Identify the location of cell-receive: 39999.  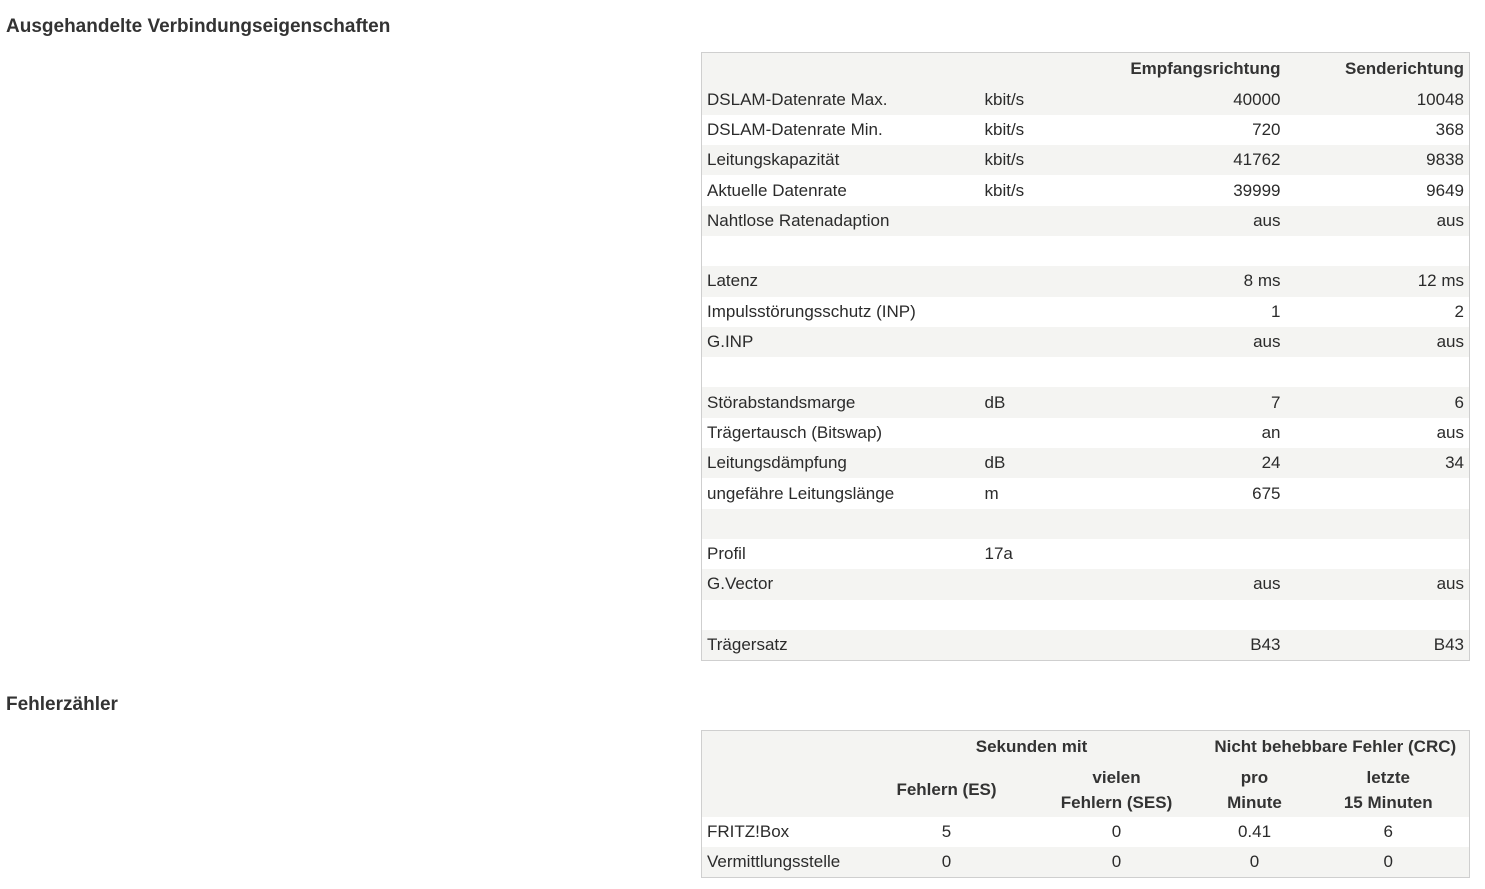
(1257, 190).